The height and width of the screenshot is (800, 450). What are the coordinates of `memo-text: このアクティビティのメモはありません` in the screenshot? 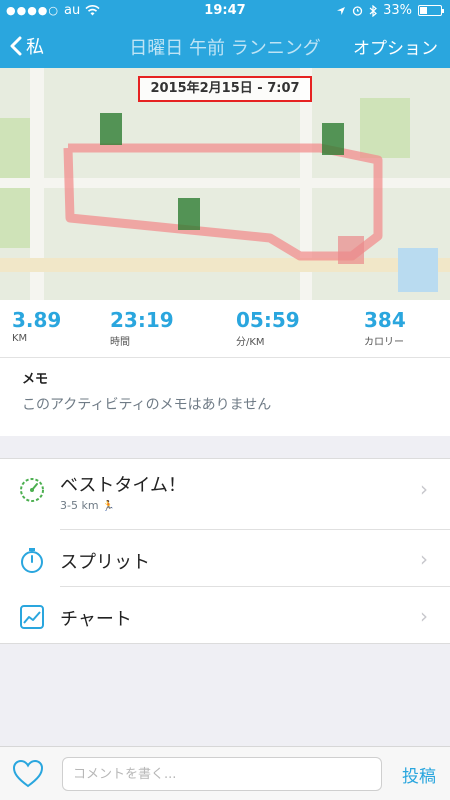 It's located at (147, 405).